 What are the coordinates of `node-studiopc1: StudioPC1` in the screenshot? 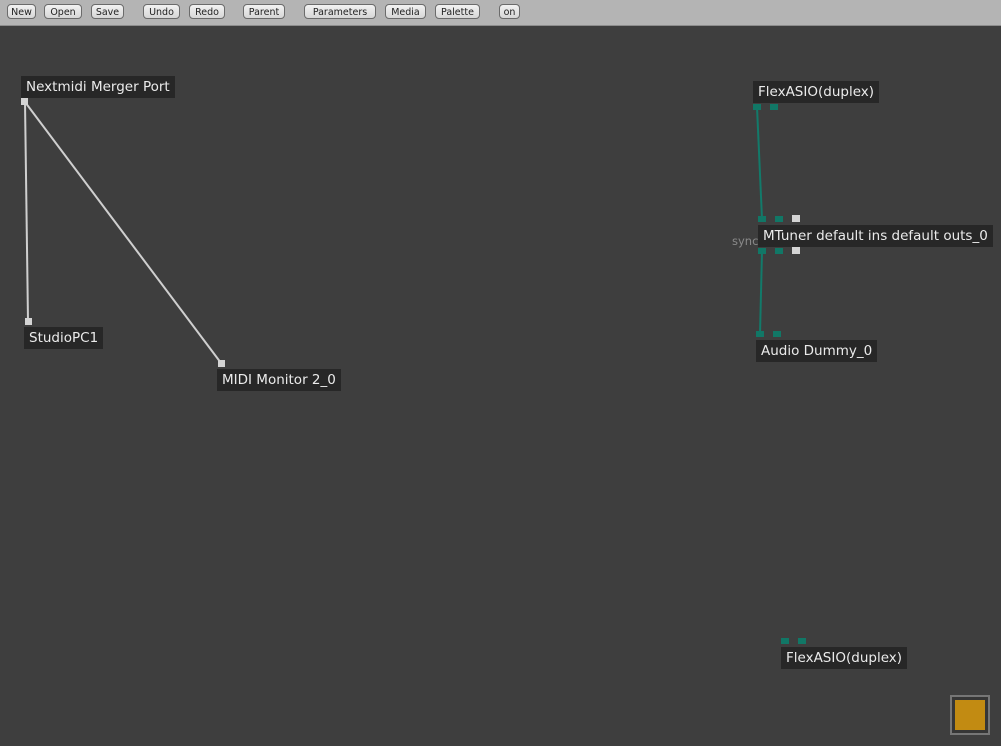 It's located at (64, 338).